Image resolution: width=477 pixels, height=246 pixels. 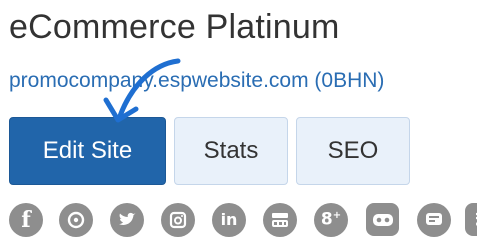 What do you see at coordinates (382, 219) in the screenshot?
I see `flickr-icon` at bounding box center [382, 219].